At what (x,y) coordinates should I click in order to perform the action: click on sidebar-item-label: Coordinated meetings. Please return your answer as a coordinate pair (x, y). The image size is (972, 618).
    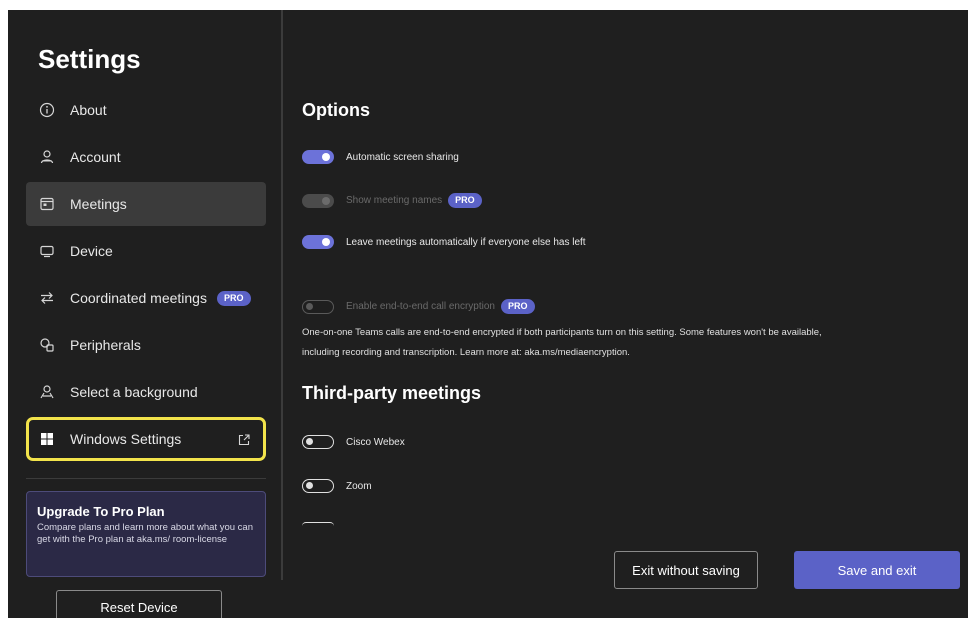
    Looking at the image, I should click on (138, 298).